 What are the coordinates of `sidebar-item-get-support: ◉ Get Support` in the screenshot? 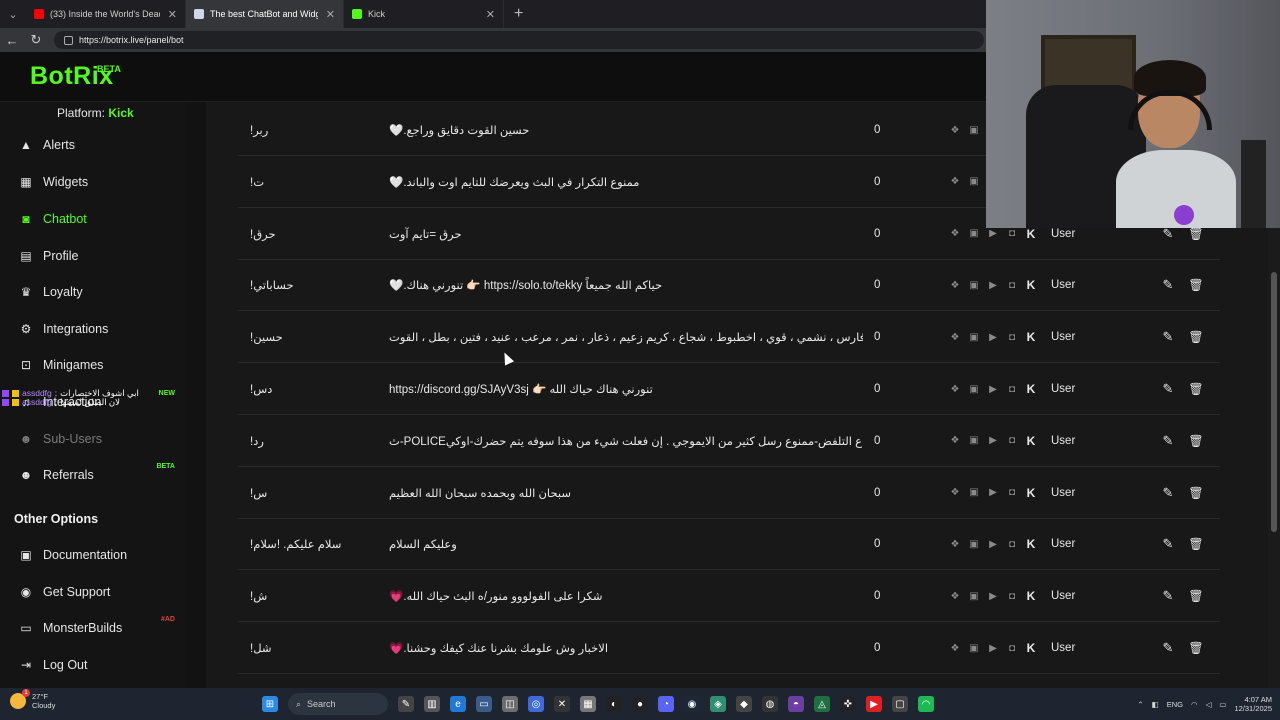 It's located at (93, 592).